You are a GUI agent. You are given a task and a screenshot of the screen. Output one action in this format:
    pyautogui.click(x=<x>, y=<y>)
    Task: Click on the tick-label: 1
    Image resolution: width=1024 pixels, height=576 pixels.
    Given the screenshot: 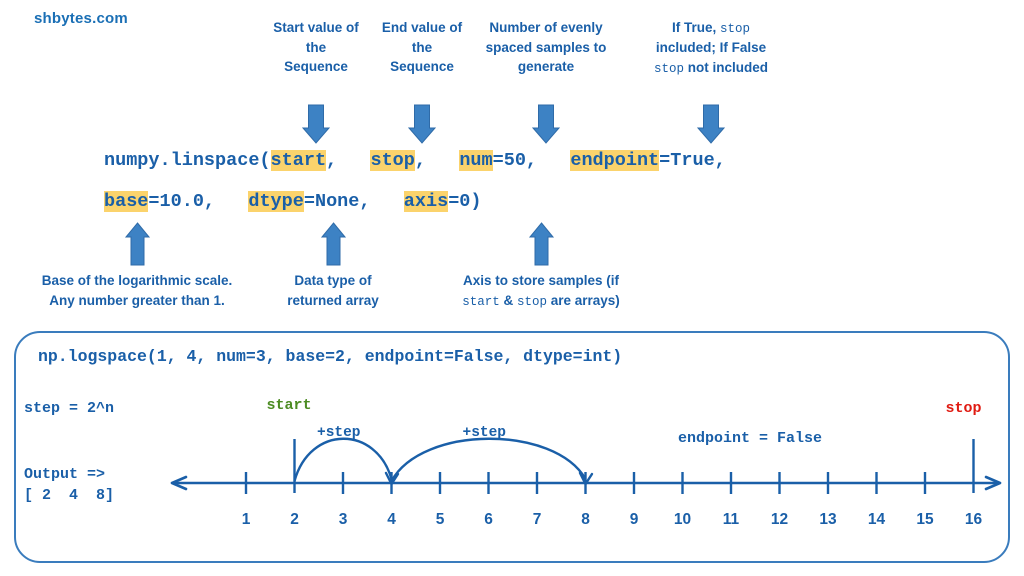 What is the action you would take?
    pyautogui.click(x=246, y=519)
    